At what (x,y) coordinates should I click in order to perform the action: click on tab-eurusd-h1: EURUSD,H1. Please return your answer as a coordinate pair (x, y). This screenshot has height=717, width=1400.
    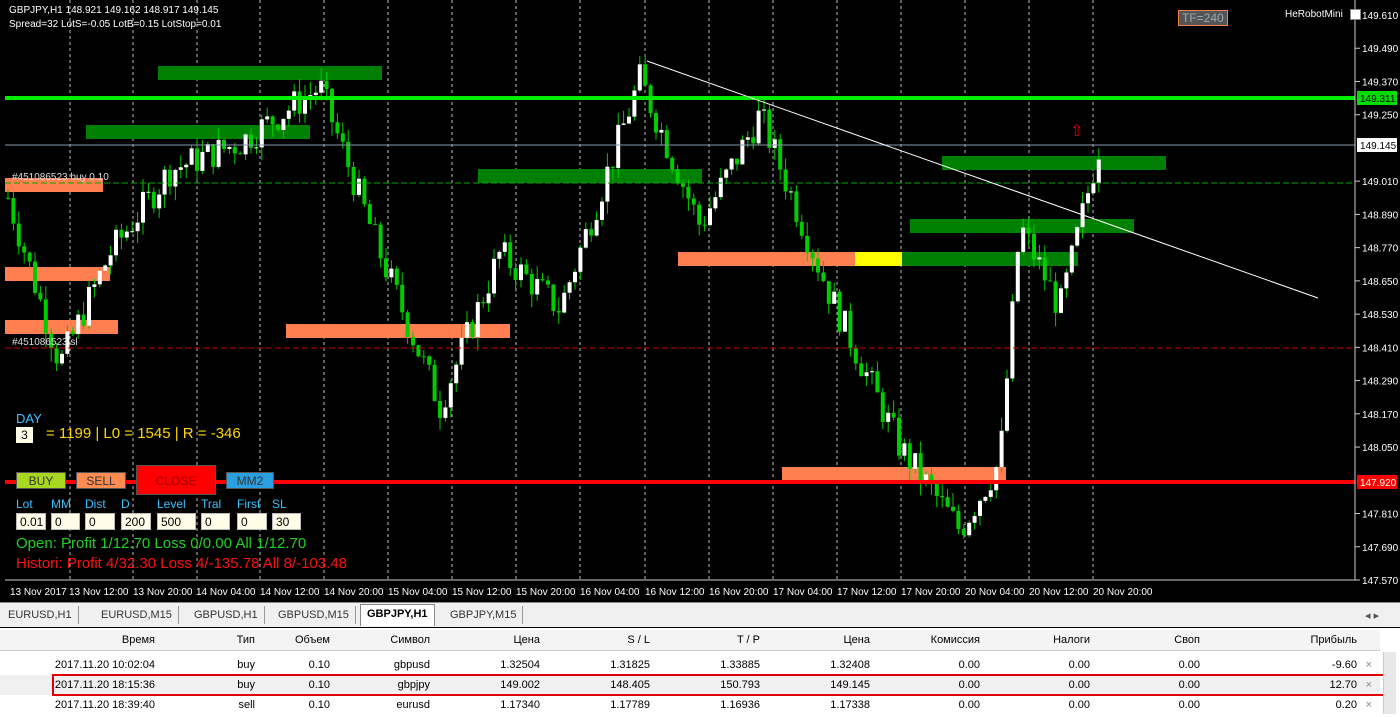
    Looking at the image, I should click on (40, 615).